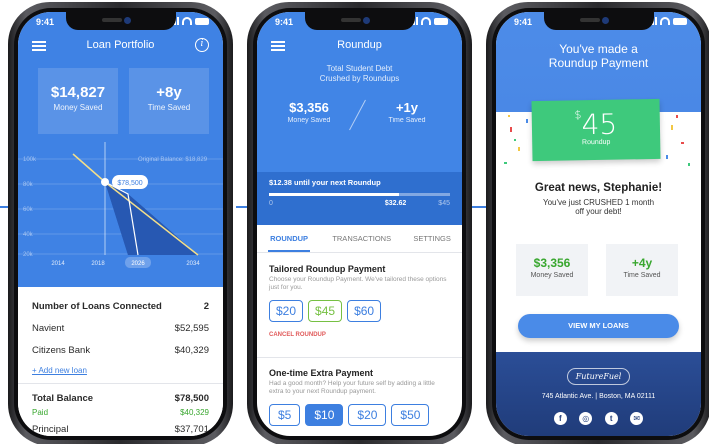 The image size is (709, 444). I want to click on tab-roundup: ROUNDUP, so click(289, 239).